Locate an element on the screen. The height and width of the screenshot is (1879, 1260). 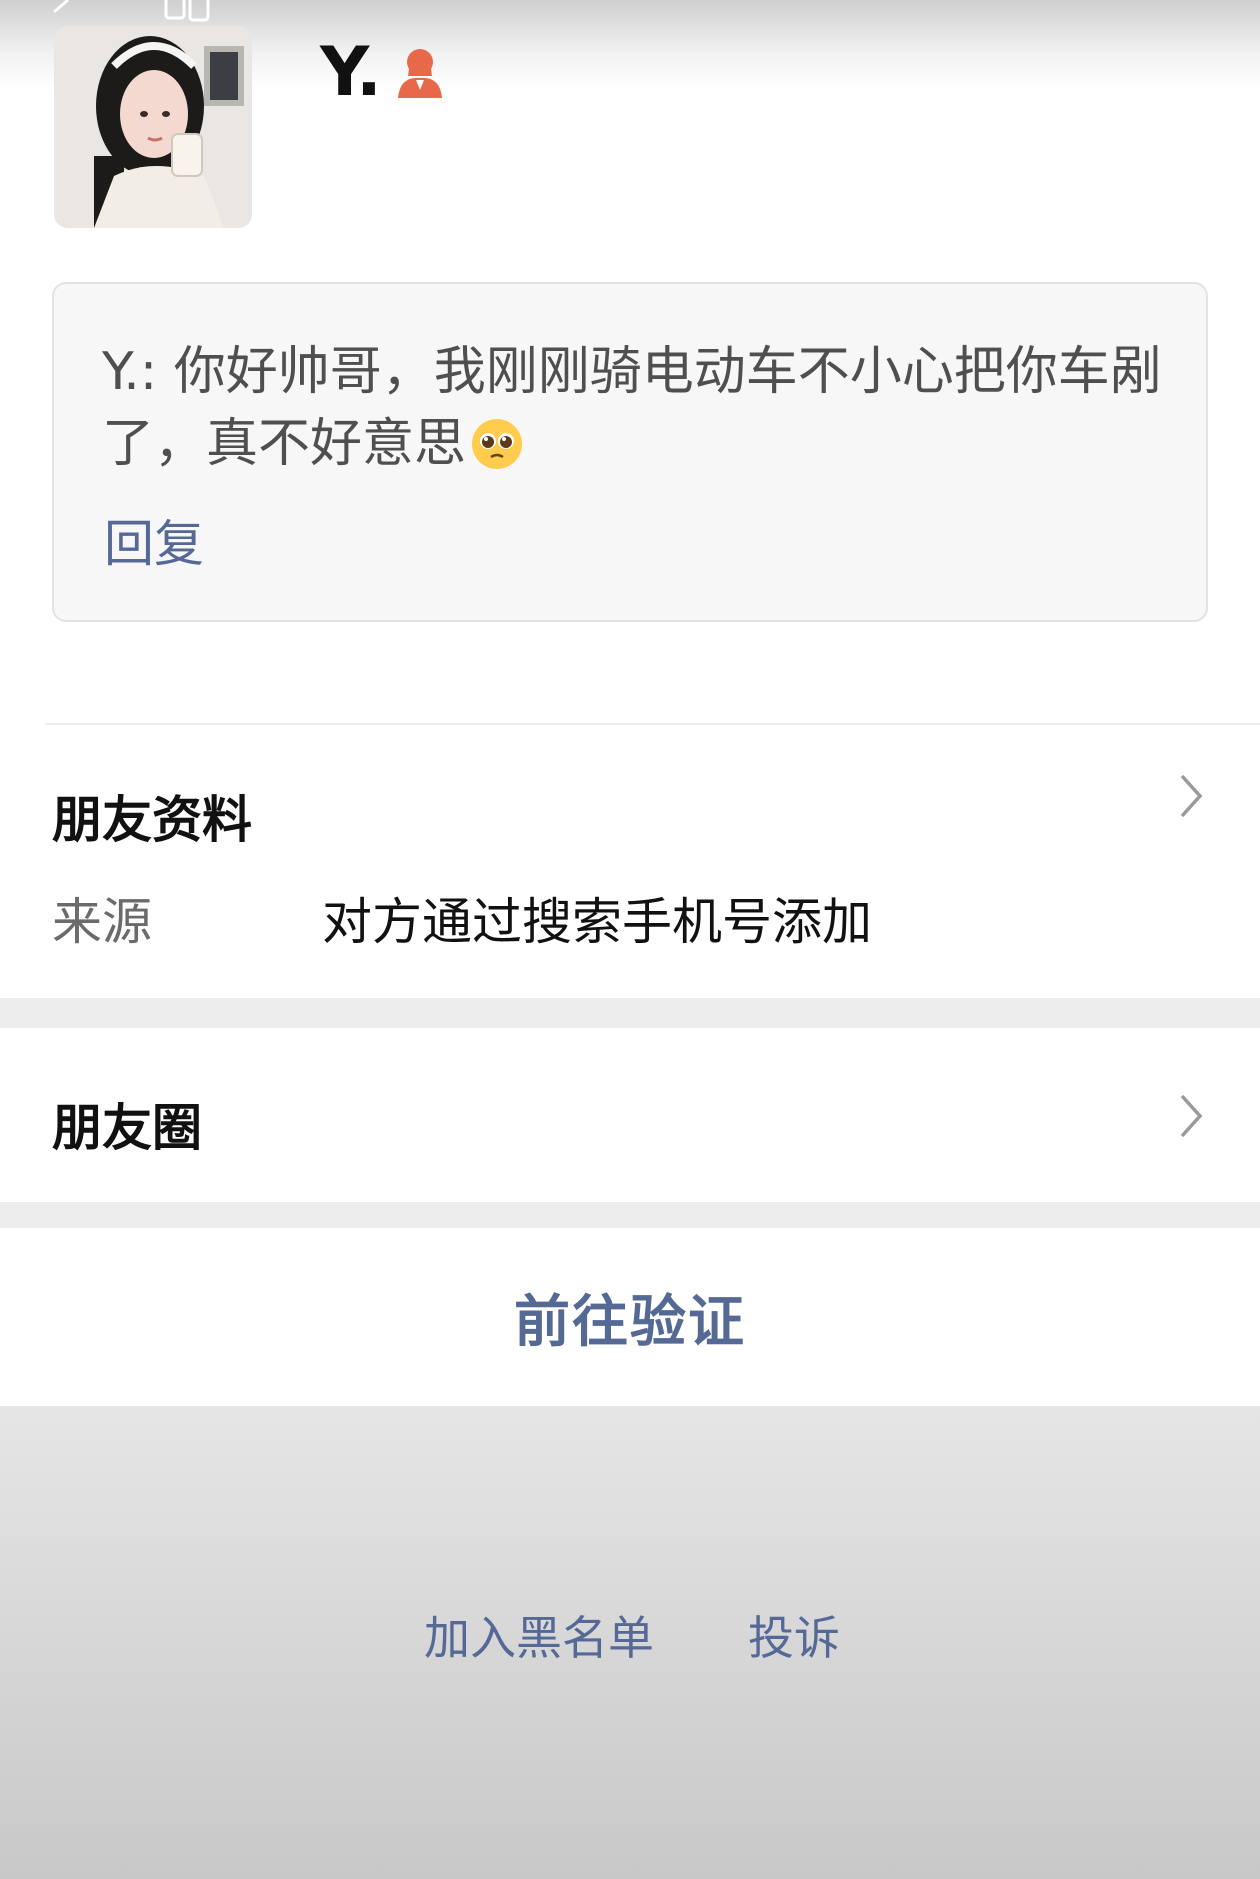
verify-button: 前往验证 is located at coordinates (630, 1317).